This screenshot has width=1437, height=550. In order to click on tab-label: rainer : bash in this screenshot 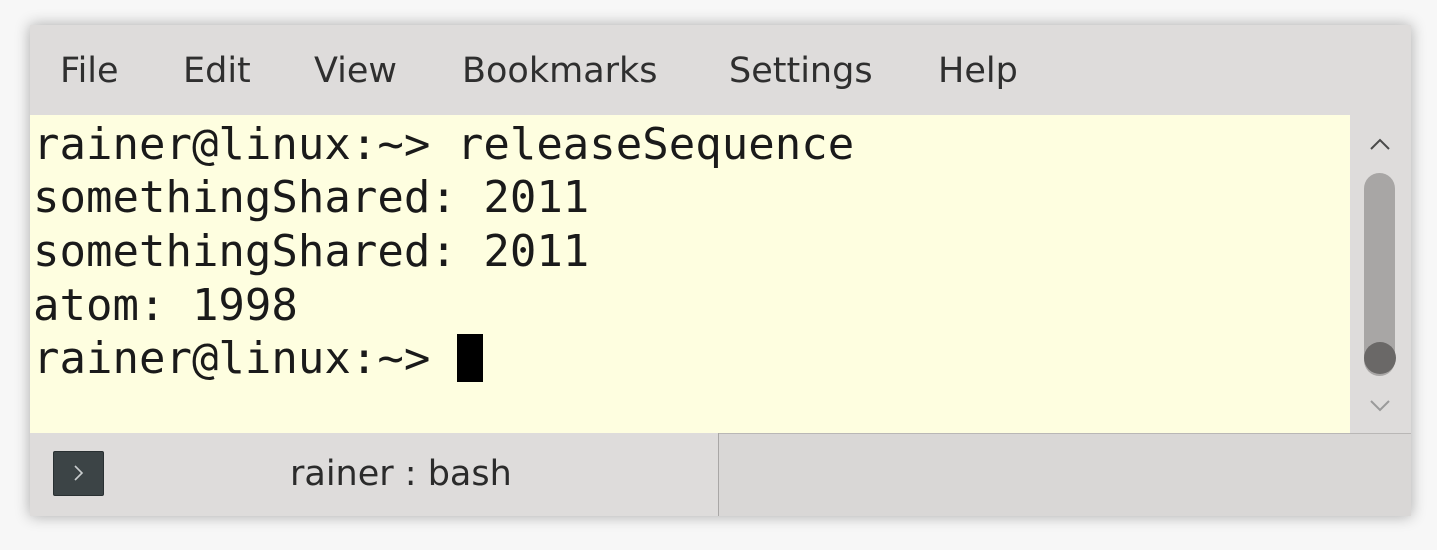, I will do `click(401, 474)`.